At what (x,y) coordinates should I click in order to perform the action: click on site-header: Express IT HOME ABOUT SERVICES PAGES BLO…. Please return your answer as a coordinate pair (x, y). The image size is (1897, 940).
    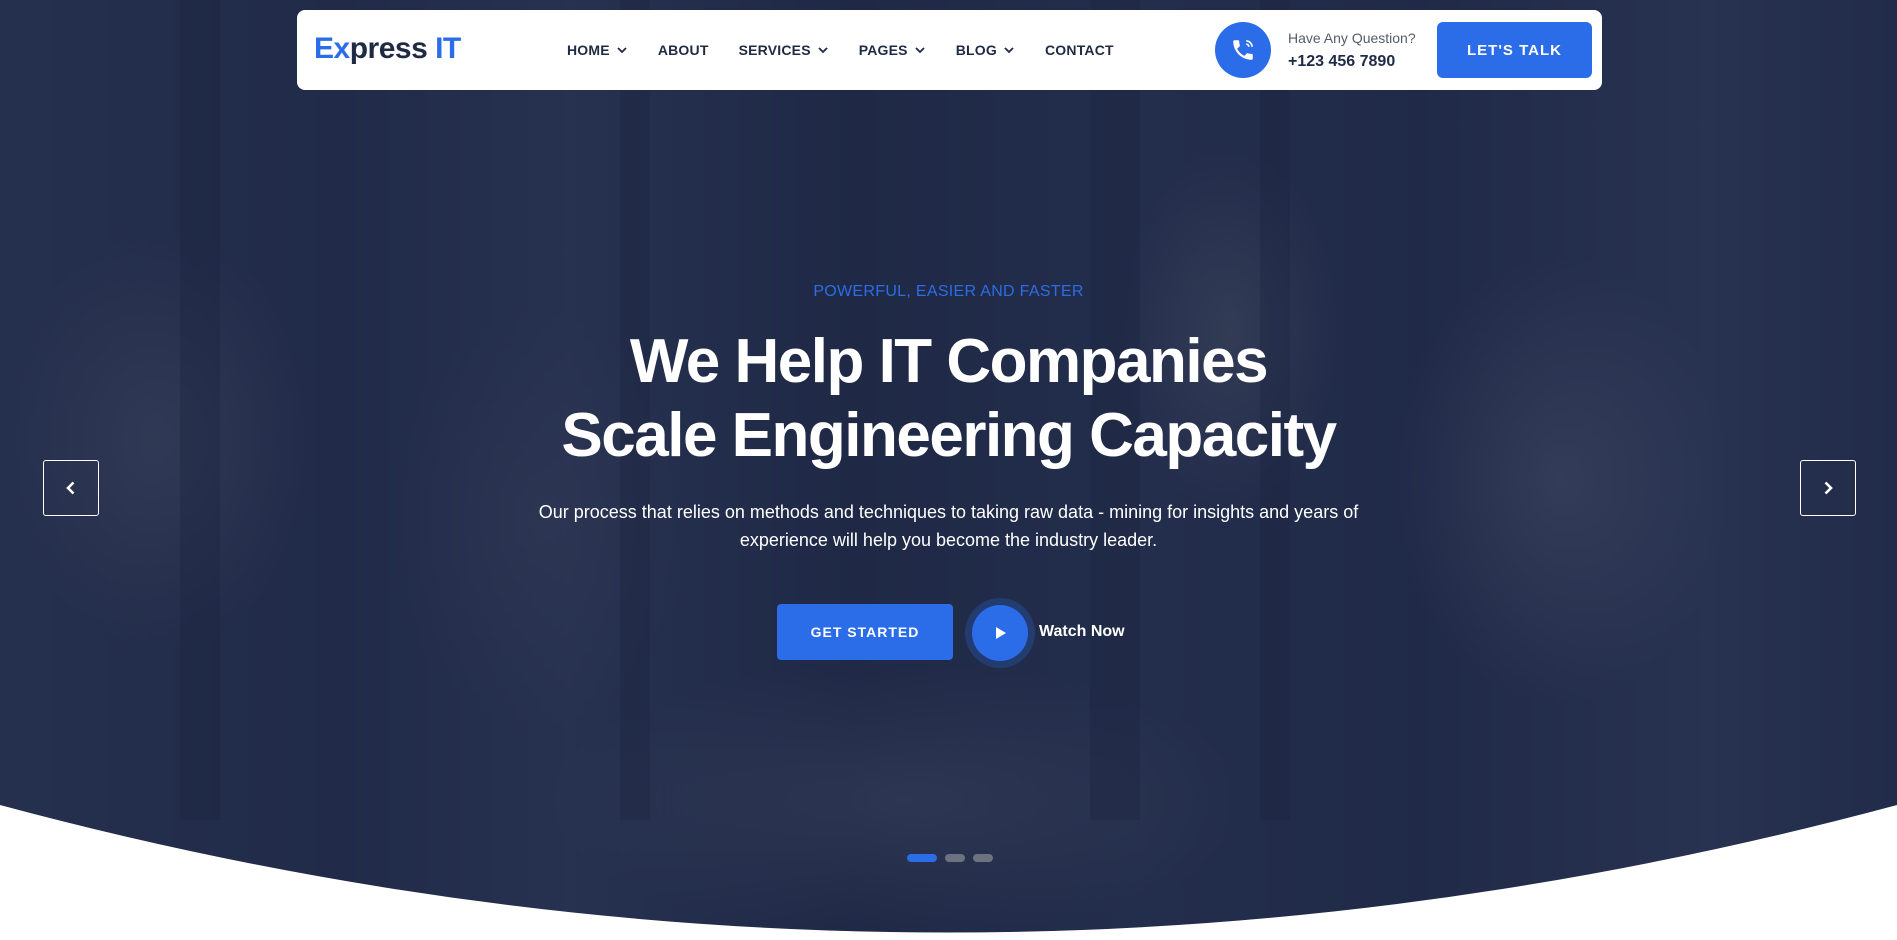
    Looking at the image, I should click on (949, 50).